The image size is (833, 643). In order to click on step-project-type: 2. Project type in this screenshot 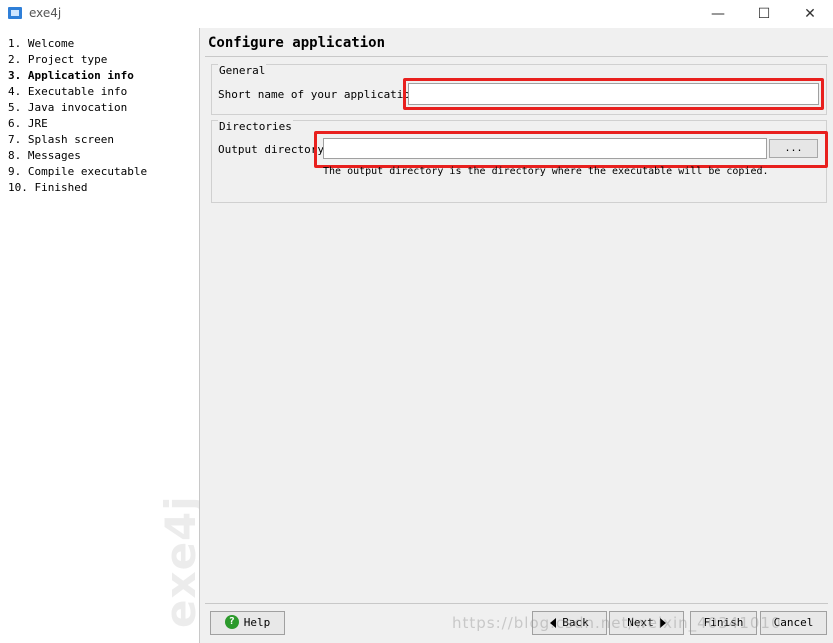, I will do `click(77, 60)`.